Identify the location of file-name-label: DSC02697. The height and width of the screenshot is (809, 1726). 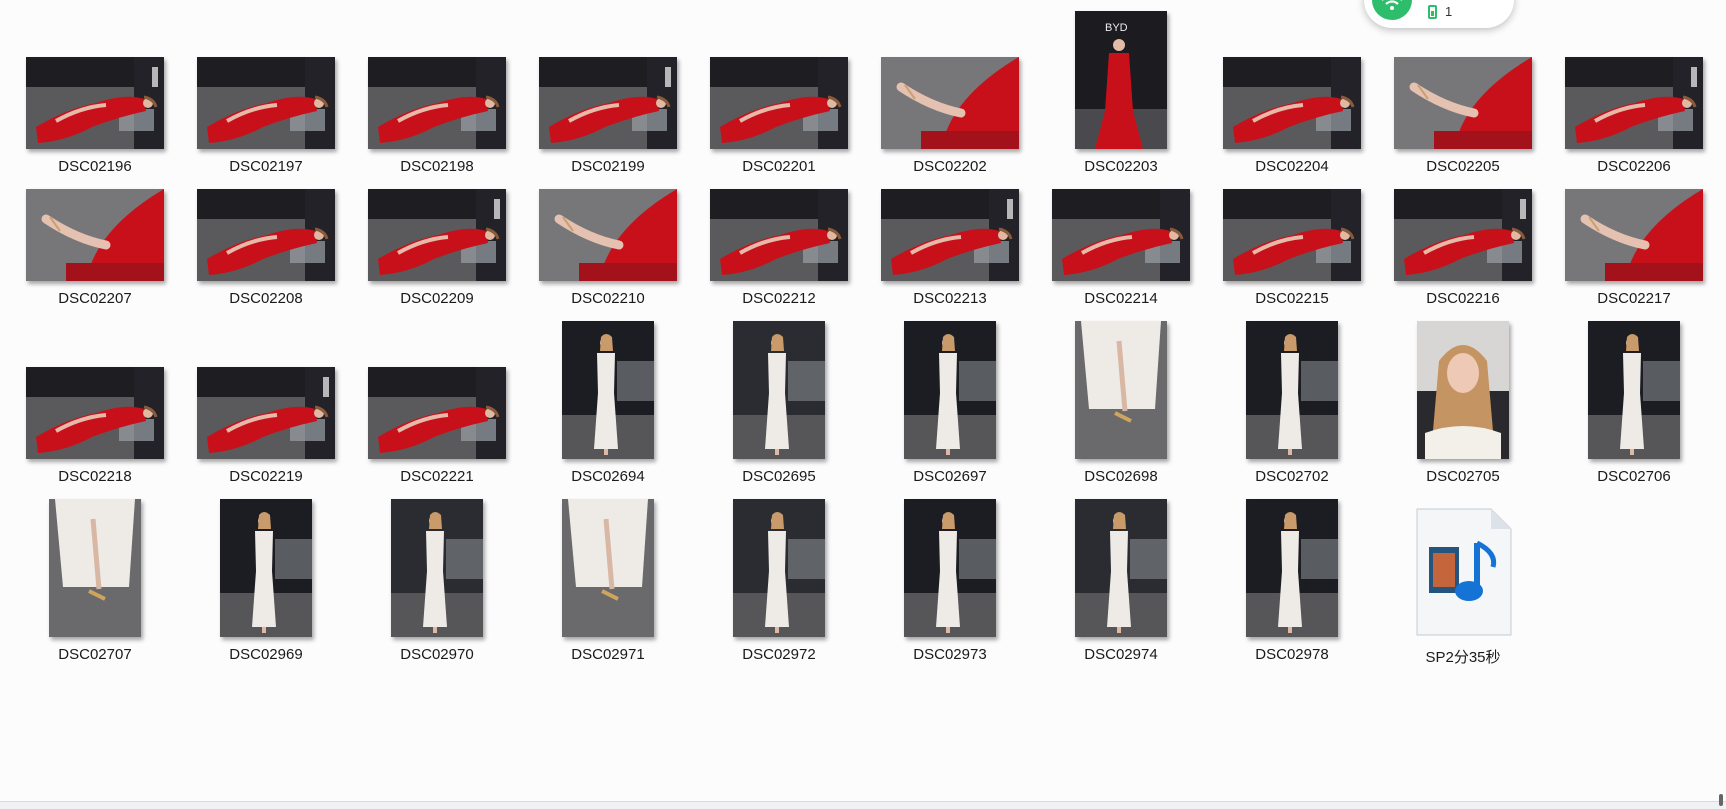
(950, 476).